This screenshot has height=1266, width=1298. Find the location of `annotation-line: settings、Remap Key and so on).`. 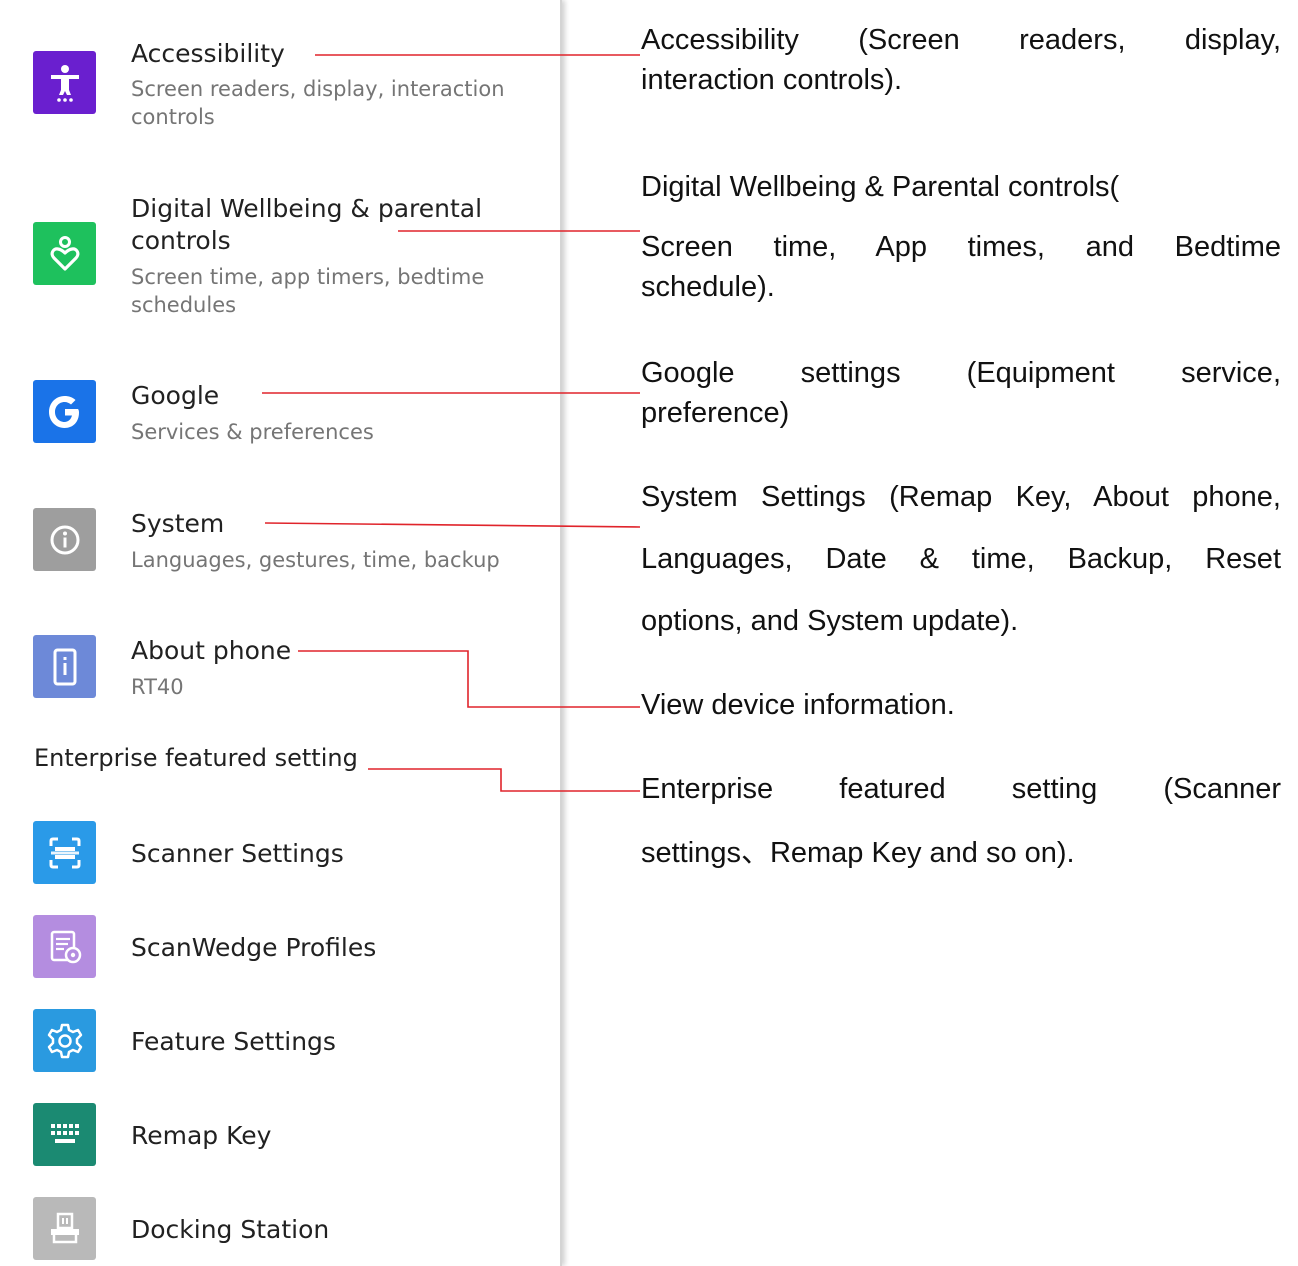

annotation-line: settings、Remap Key and so on). is located at coordinates (858, 853).